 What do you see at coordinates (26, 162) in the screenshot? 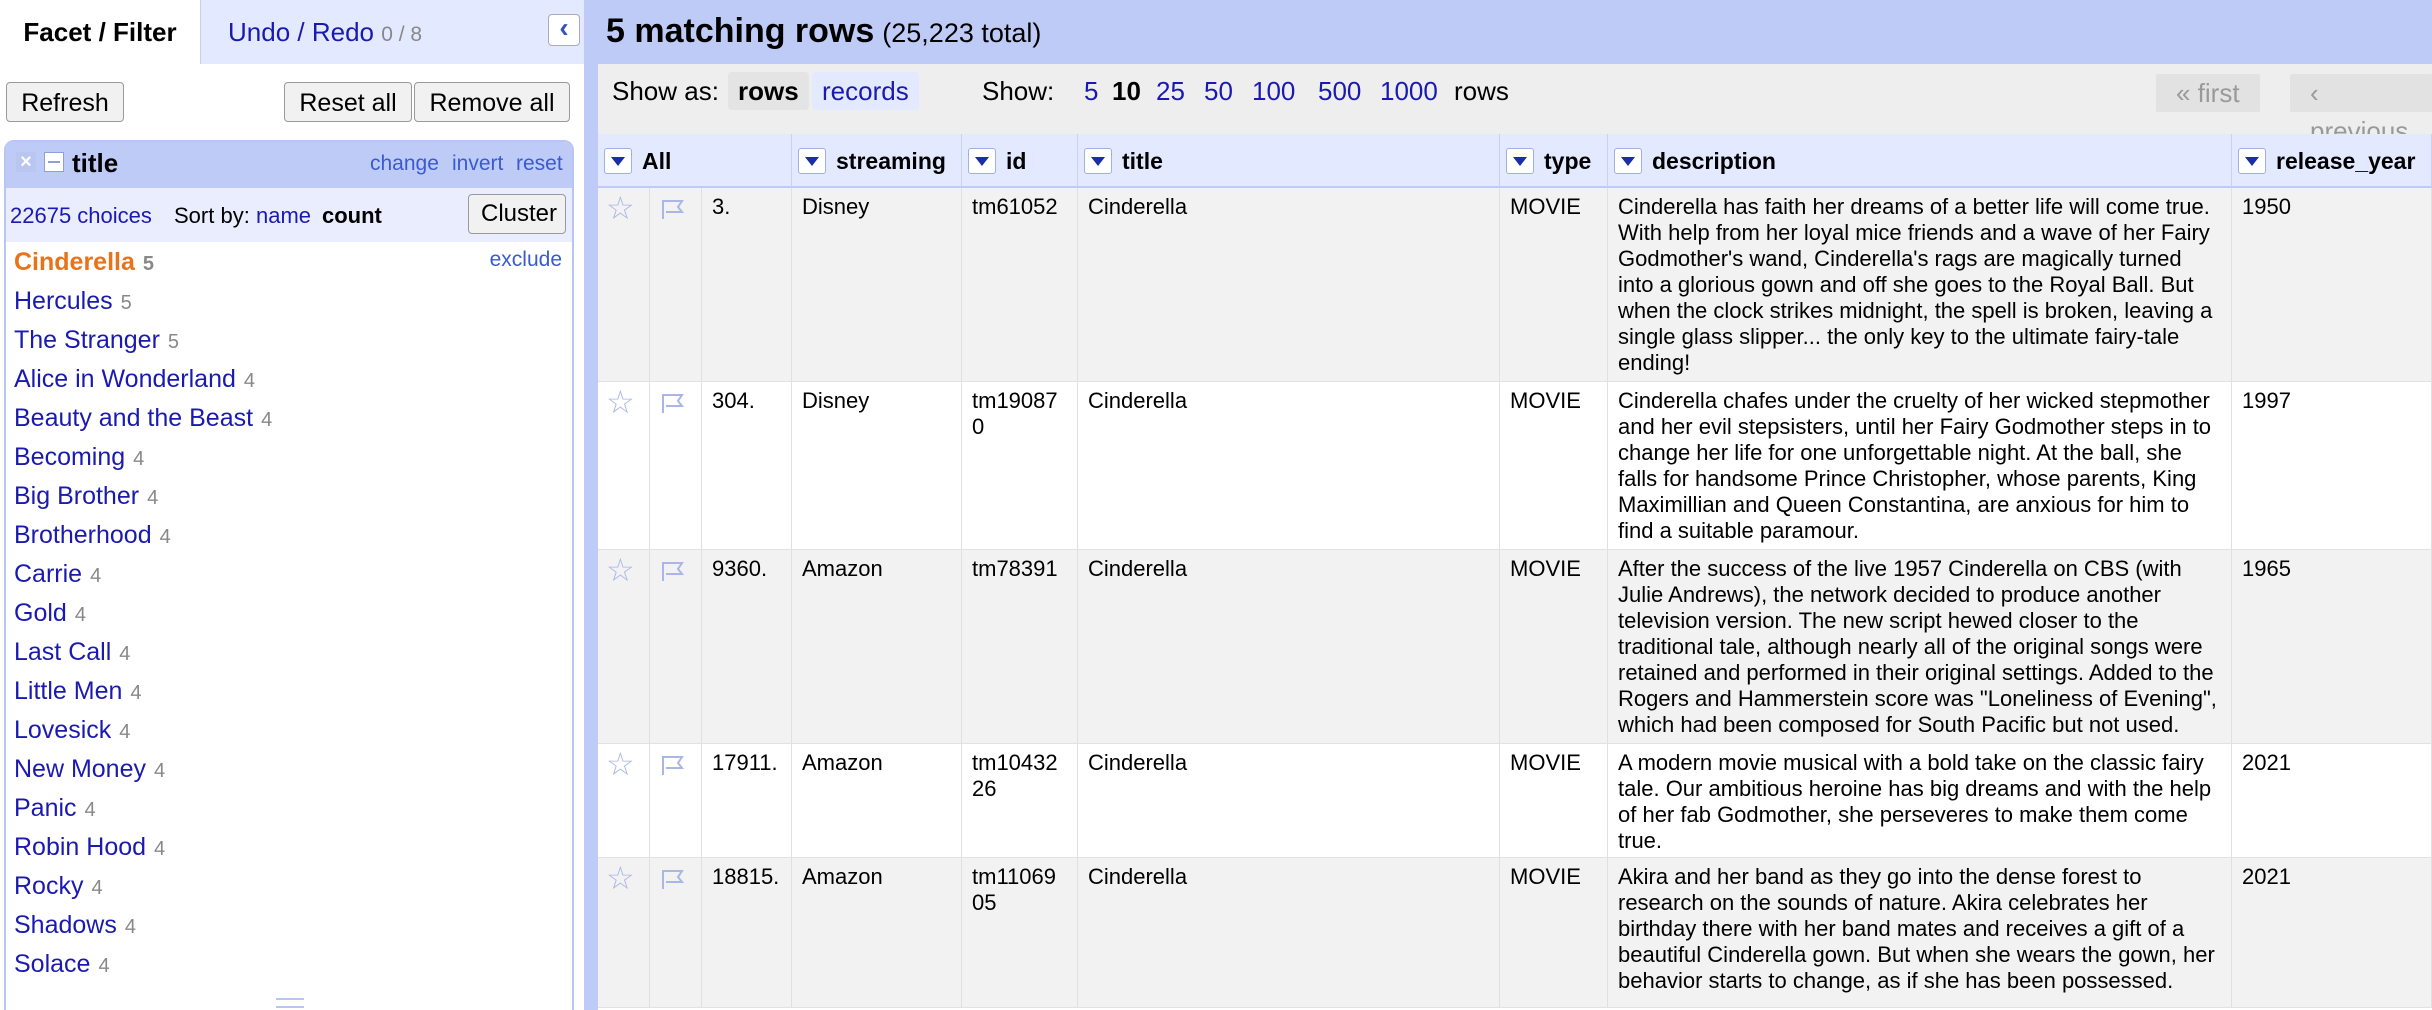
I see `close-facet-icon: ×` at bounding box center [26, 162].